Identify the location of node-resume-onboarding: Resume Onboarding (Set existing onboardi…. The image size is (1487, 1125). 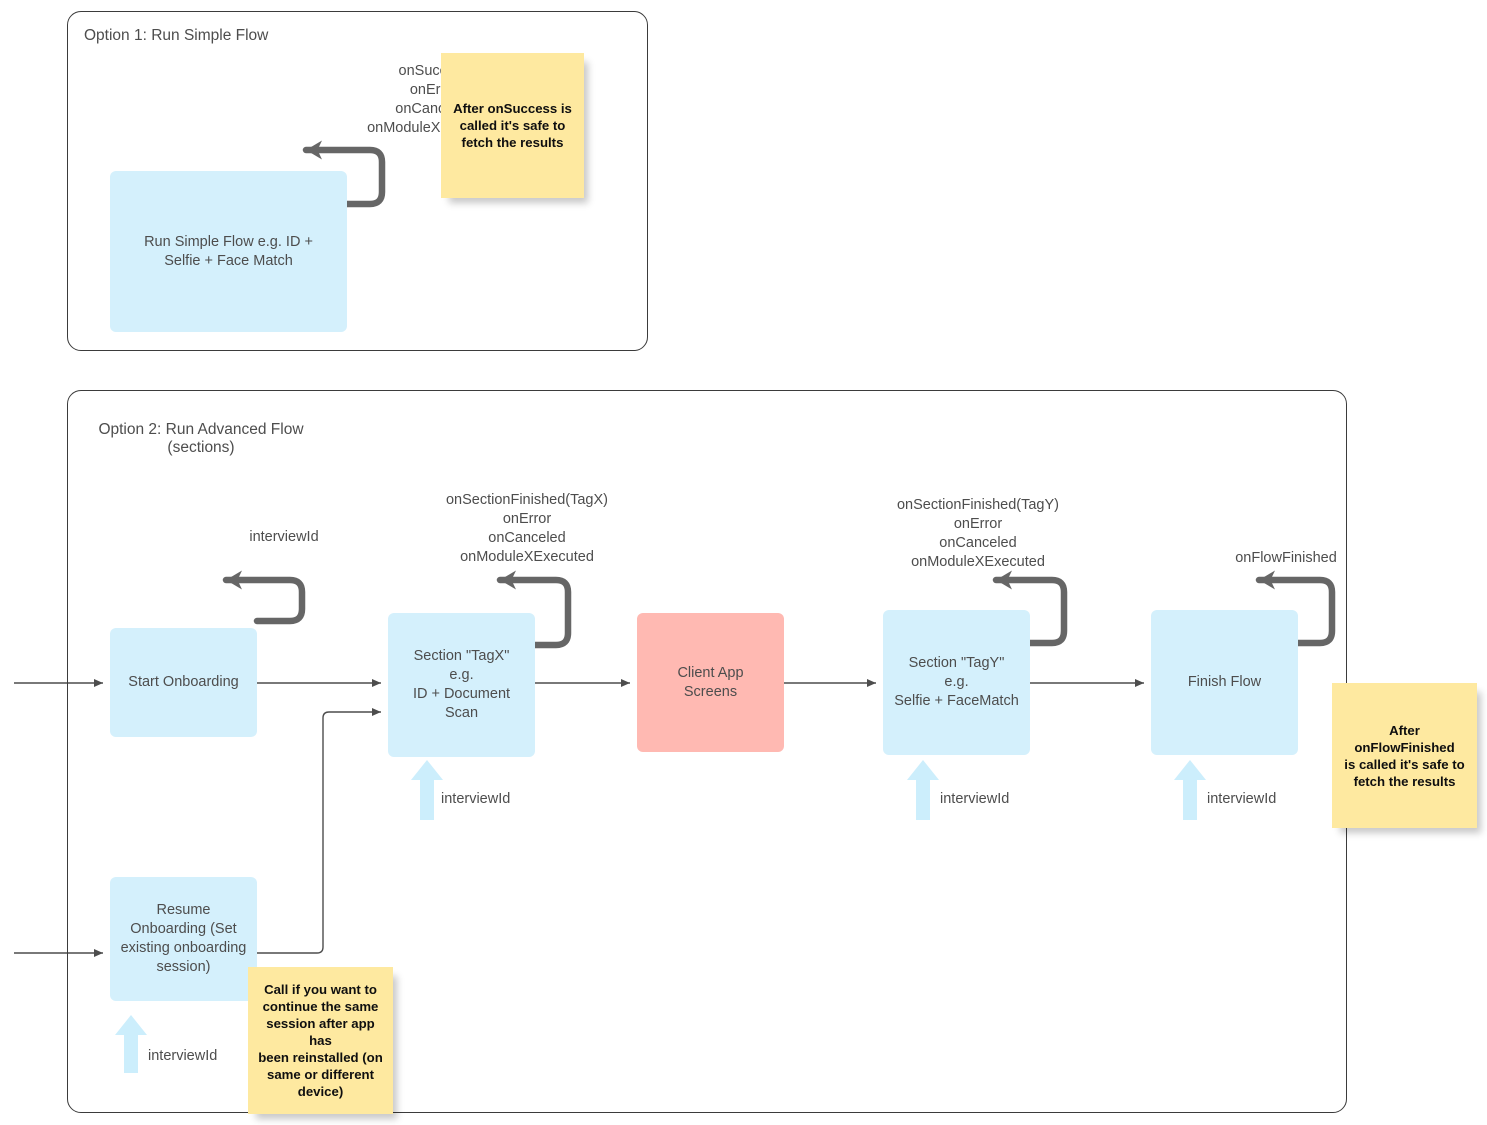
(183, 939).